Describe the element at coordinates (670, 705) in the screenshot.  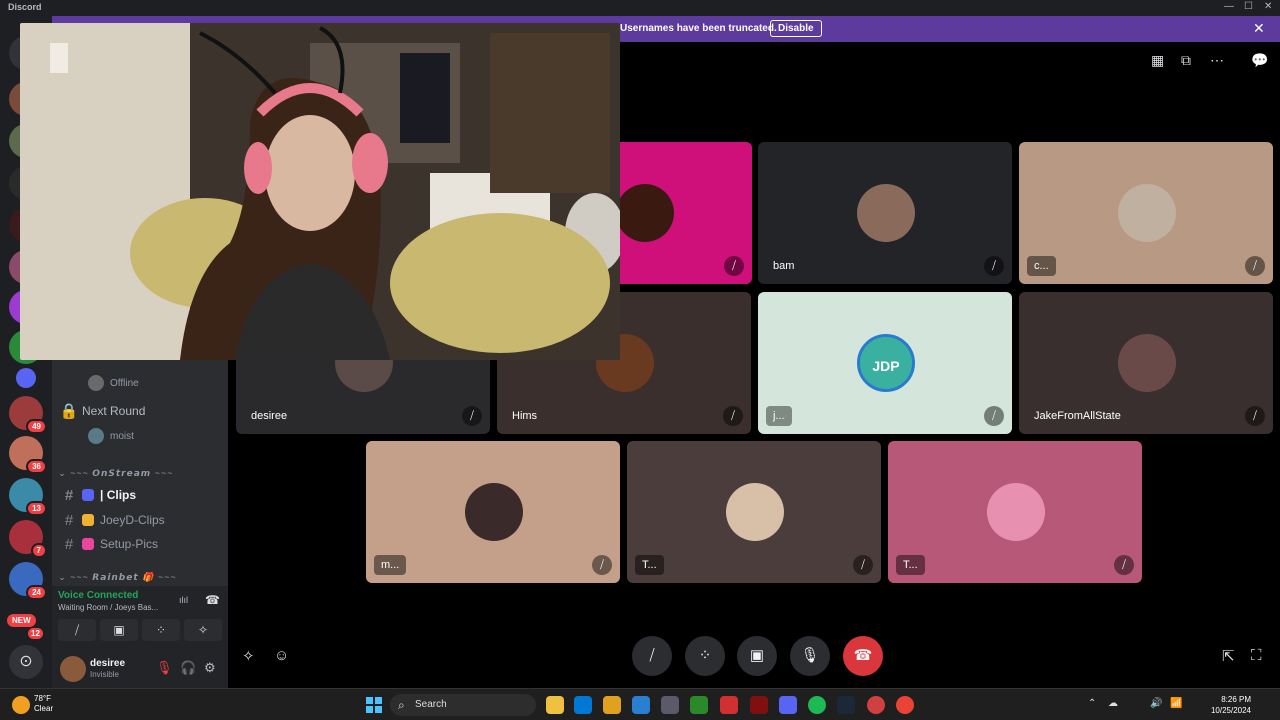
I see `store-icon` at that location.